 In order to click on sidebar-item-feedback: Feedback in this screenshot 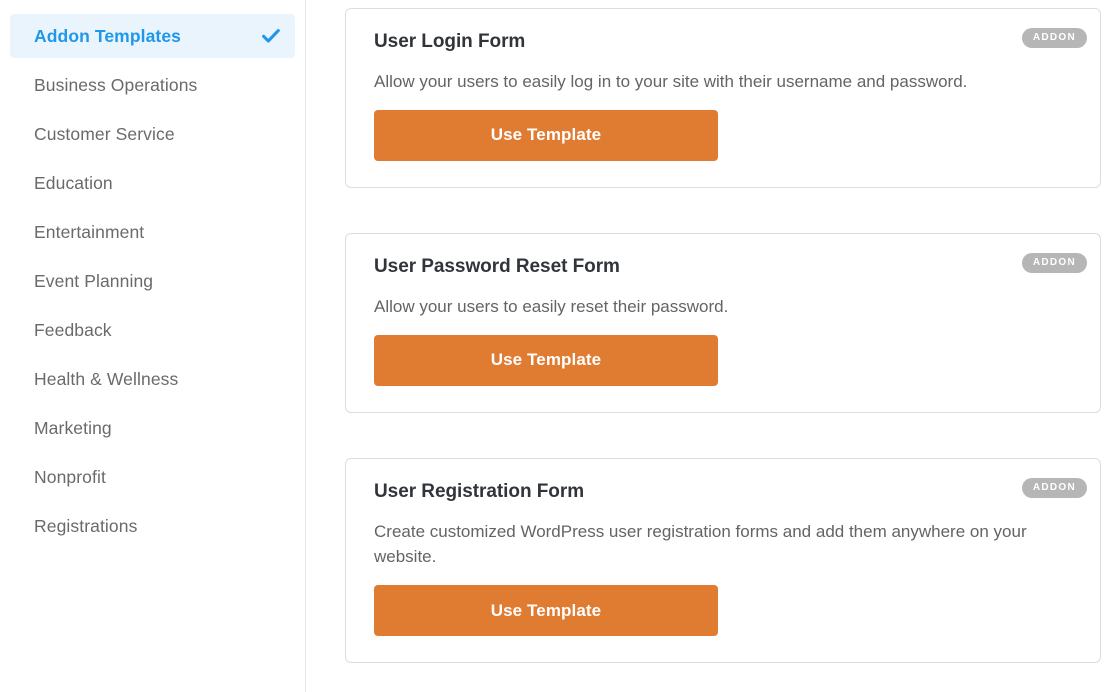, I will do `click(152, 330)`.